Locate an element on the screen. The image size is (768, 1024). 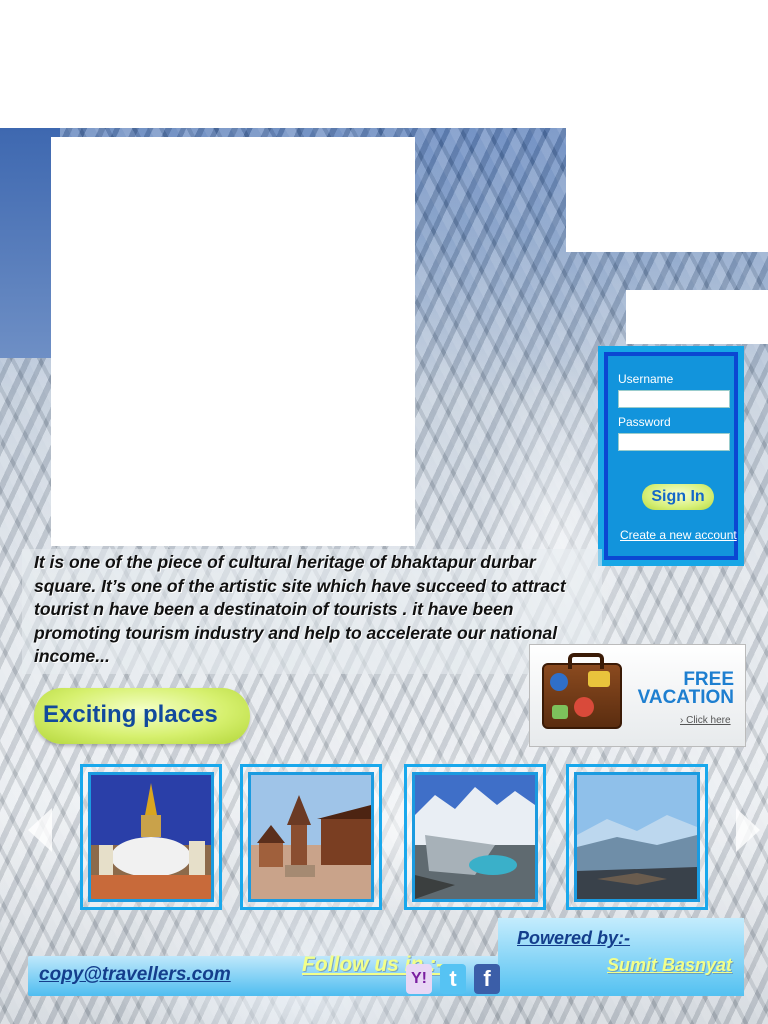
free-vacation-ad: FREE VACATION › Click here is located at coordinates (637, 695).